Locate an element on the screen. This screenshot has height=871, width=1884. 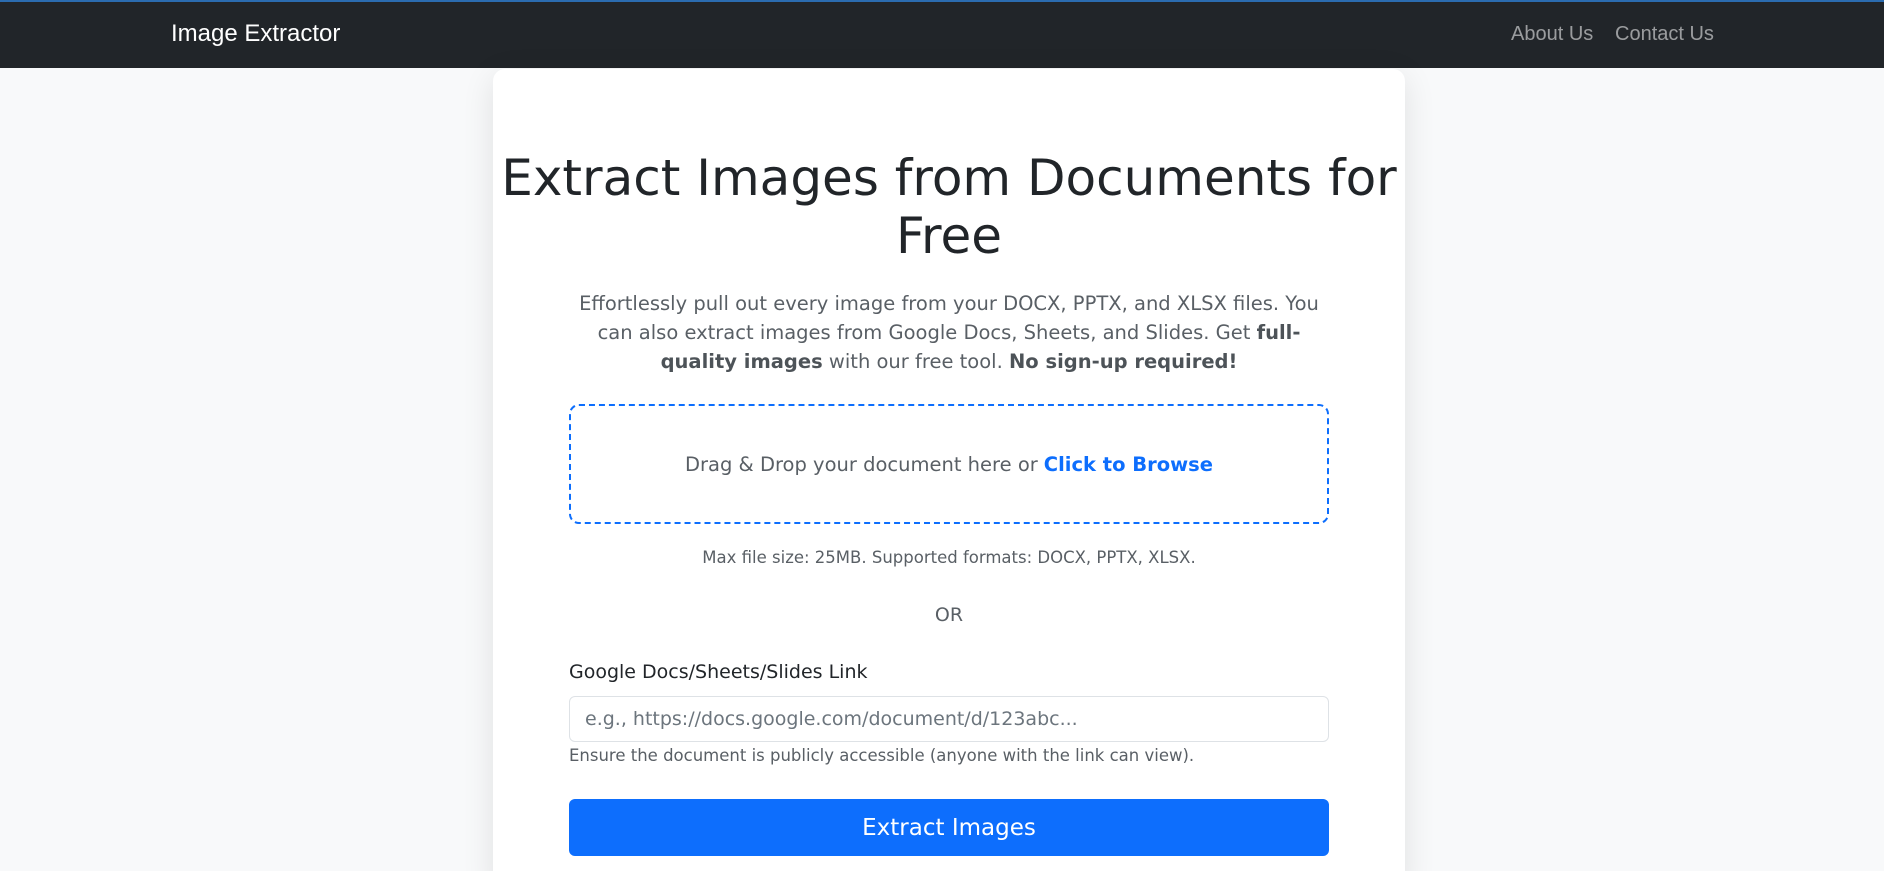
intro-text-part2: with our free tool. is located at coordinates (915, 361).